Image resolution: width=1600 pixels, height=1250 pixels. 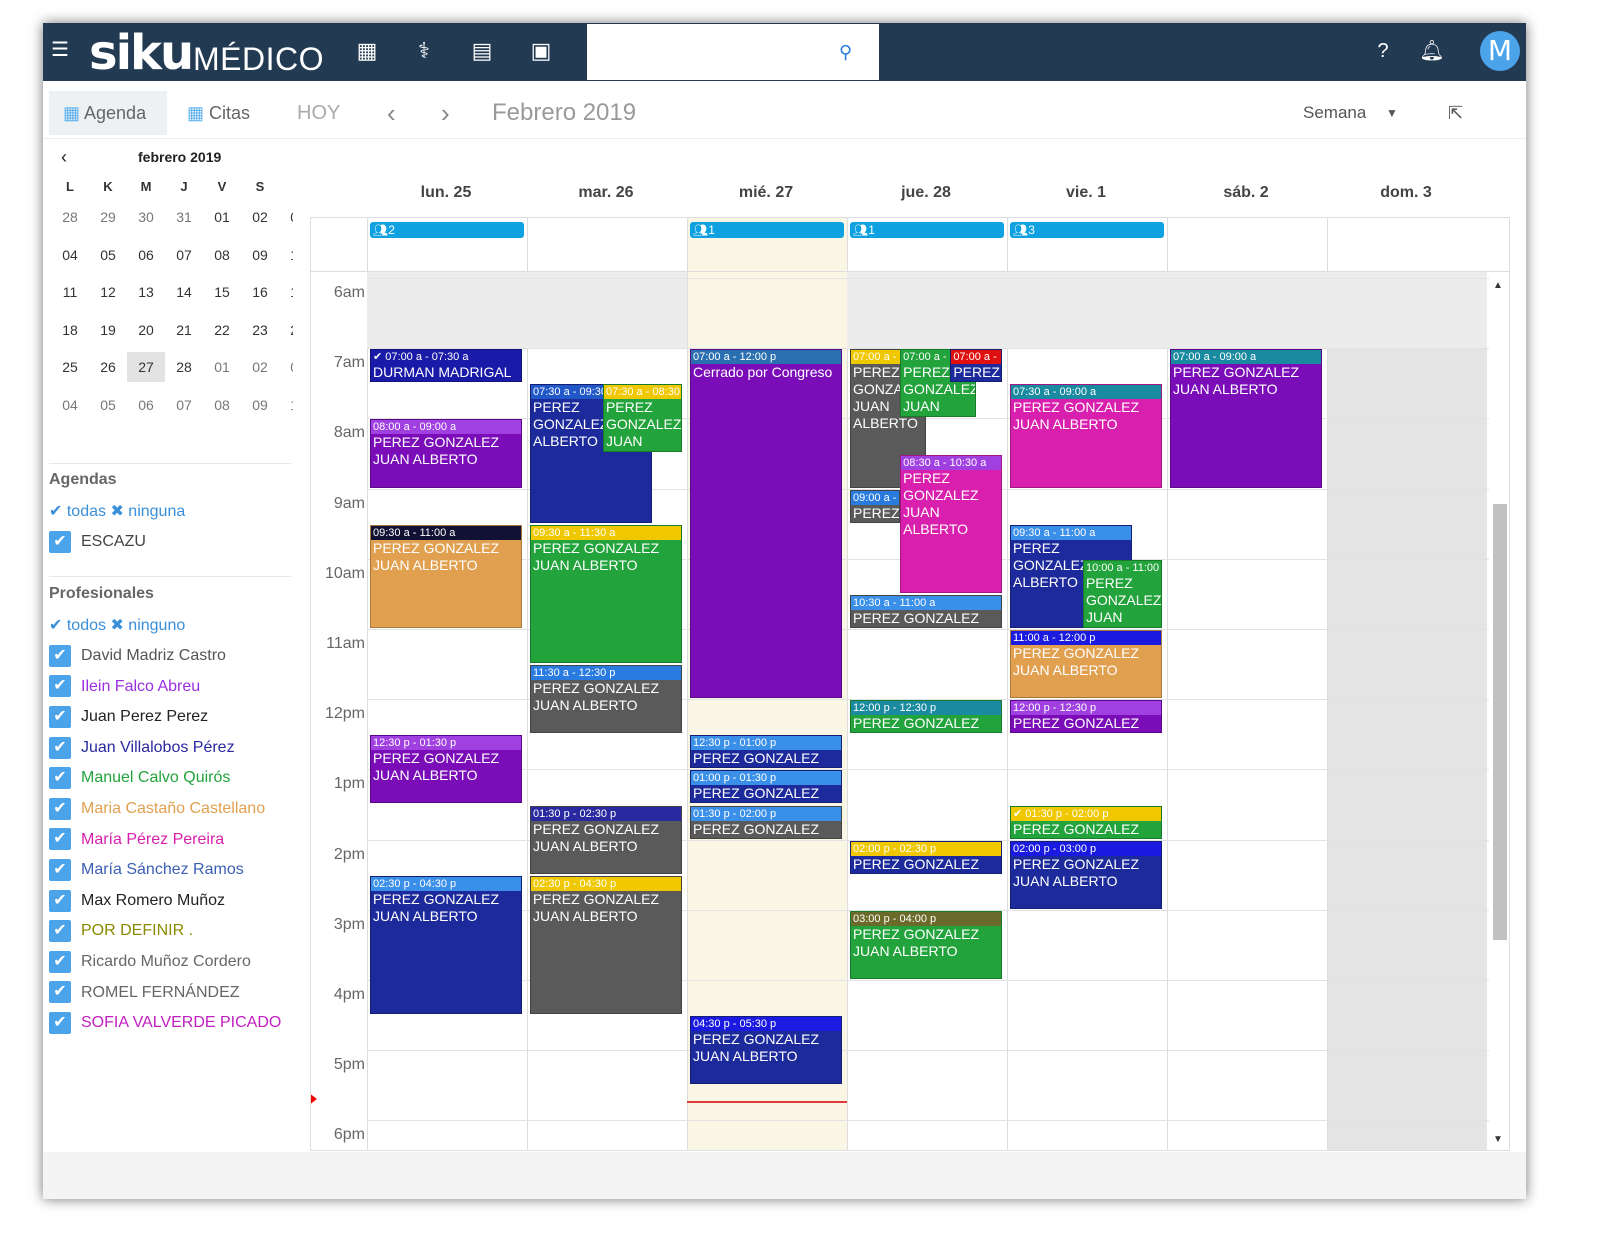 I want to click on mini-calendar-day: 29, so click(x=108, y=217).